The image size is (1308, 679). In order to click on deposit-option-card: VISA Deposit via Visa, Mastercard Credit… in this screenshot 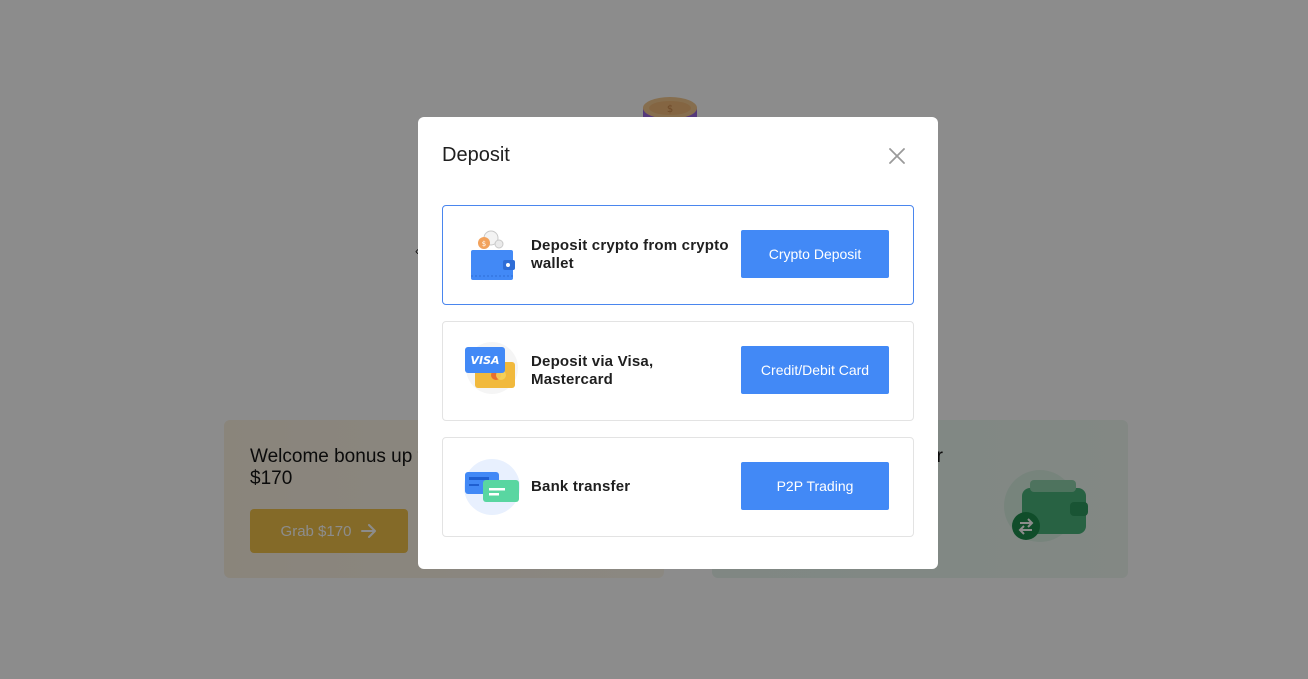, I will do `click(678, 371)`.